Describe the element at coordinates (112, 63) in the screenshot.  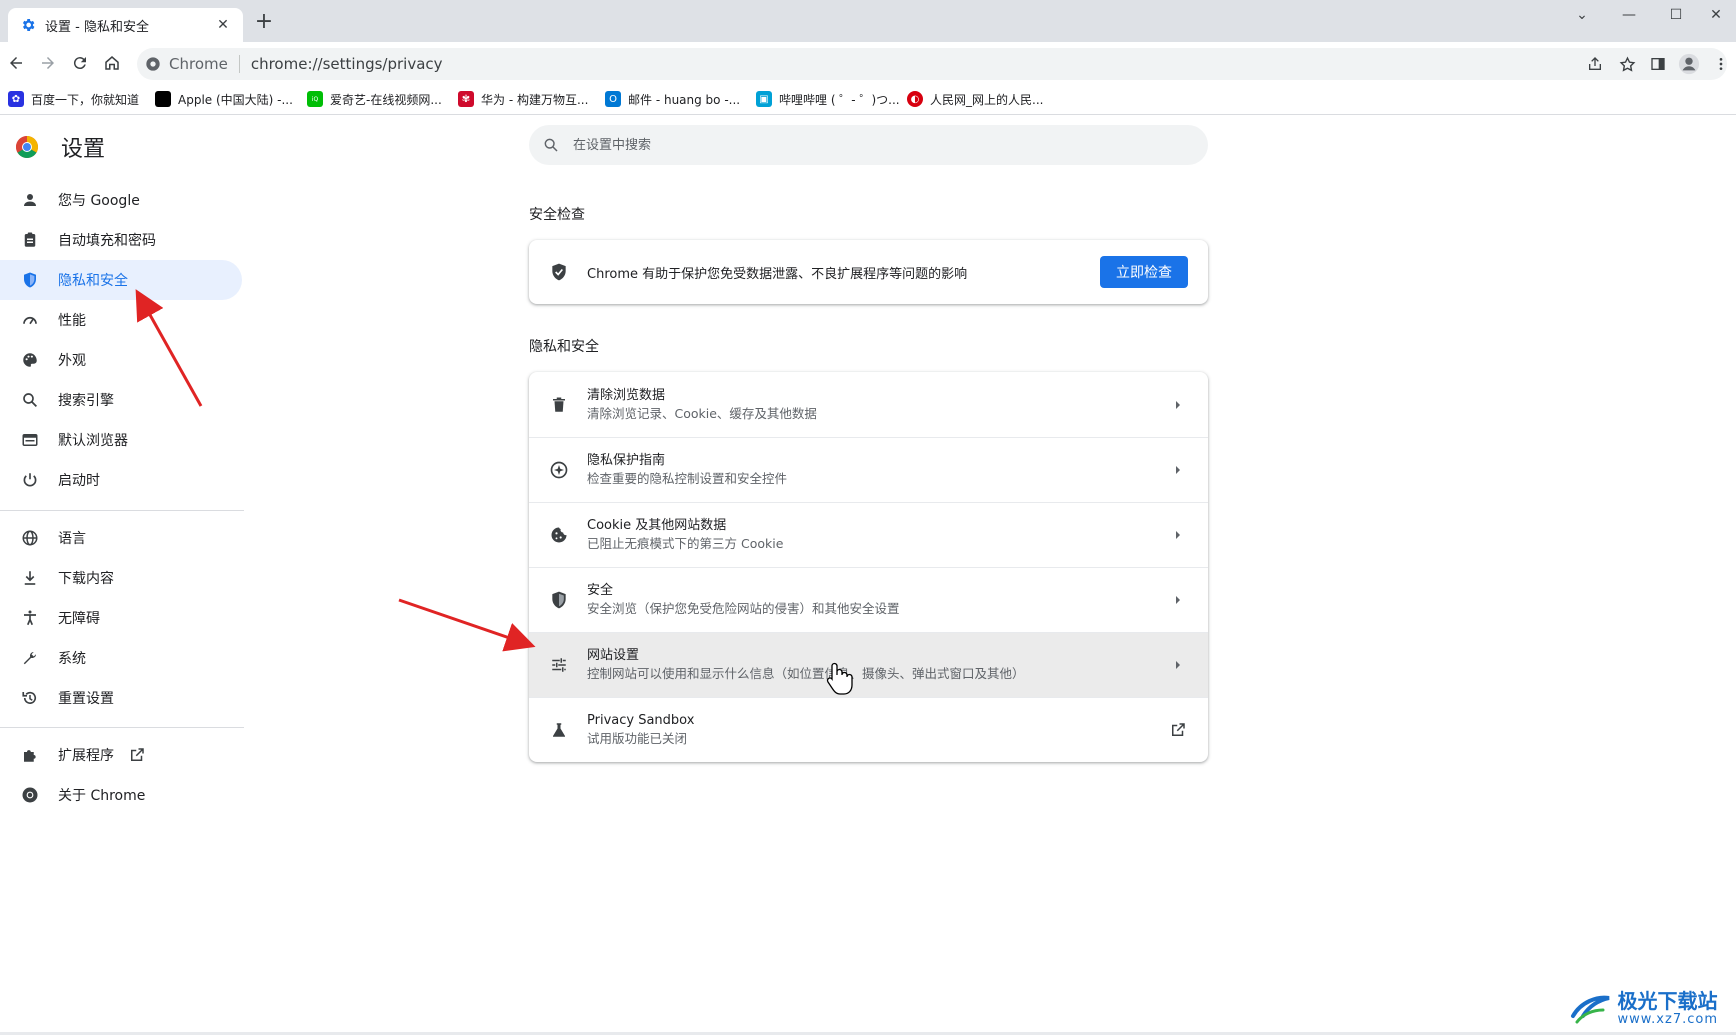
I see `home-icon` at that location.